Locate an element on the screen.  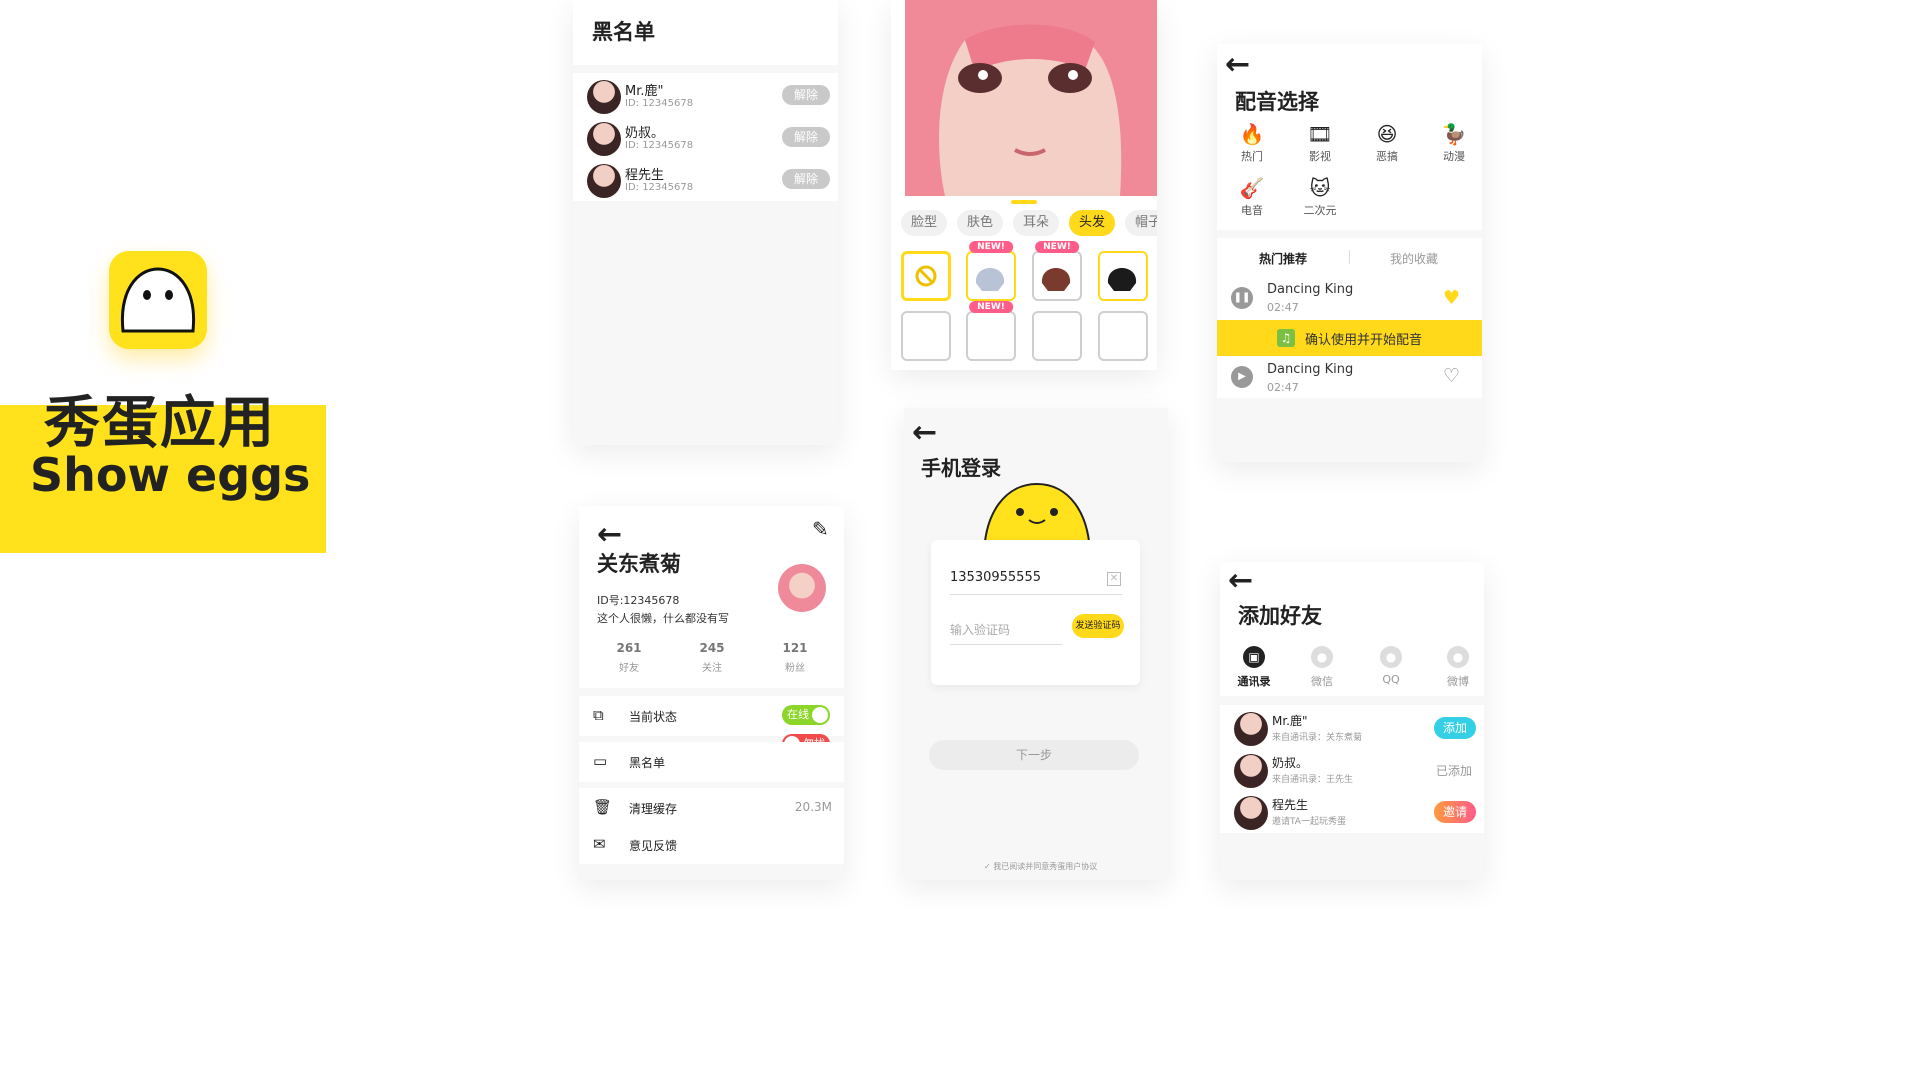
stat-following: 245 关注 is located at coordinates (712, 657).